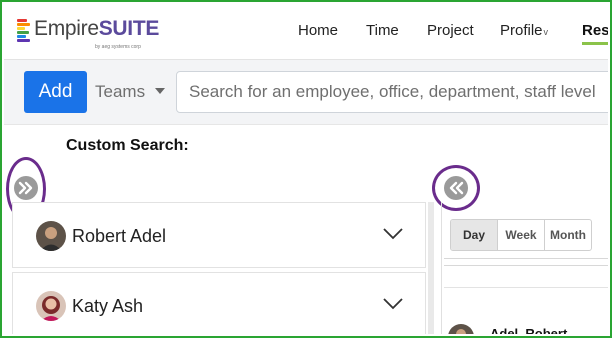 The width and height of the screenshot is (612, 338). I want to click on expand-panel-button, so click(26, 188).